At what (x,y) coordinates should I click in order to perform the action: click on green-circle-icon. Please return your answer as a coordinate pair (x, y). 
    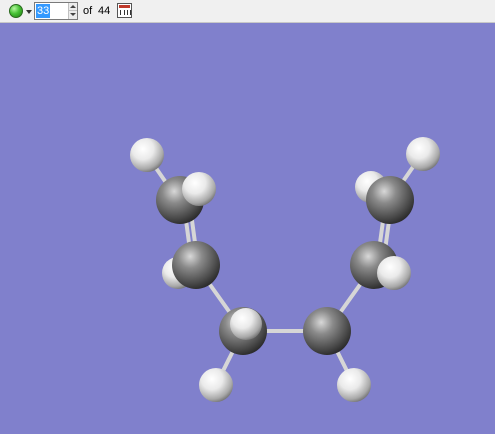
    Looking at the image, I should click on (16, 11).